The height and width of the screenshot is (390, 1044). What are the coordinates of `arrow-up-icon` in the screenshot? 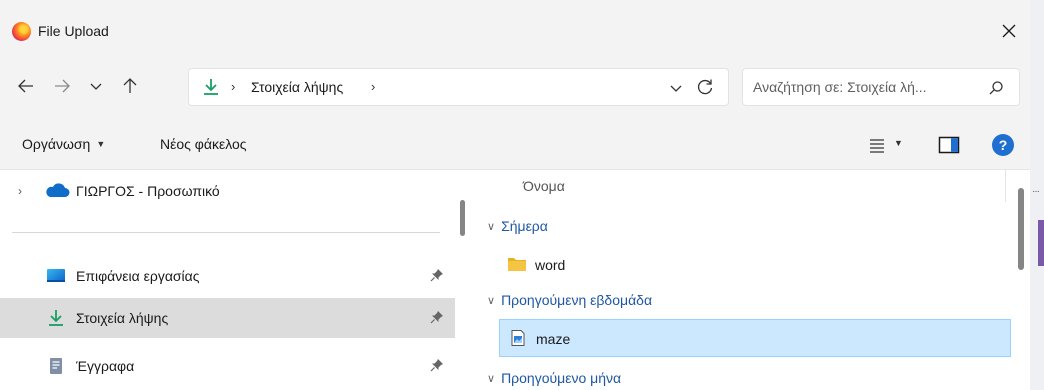 It's located at (130, 85).